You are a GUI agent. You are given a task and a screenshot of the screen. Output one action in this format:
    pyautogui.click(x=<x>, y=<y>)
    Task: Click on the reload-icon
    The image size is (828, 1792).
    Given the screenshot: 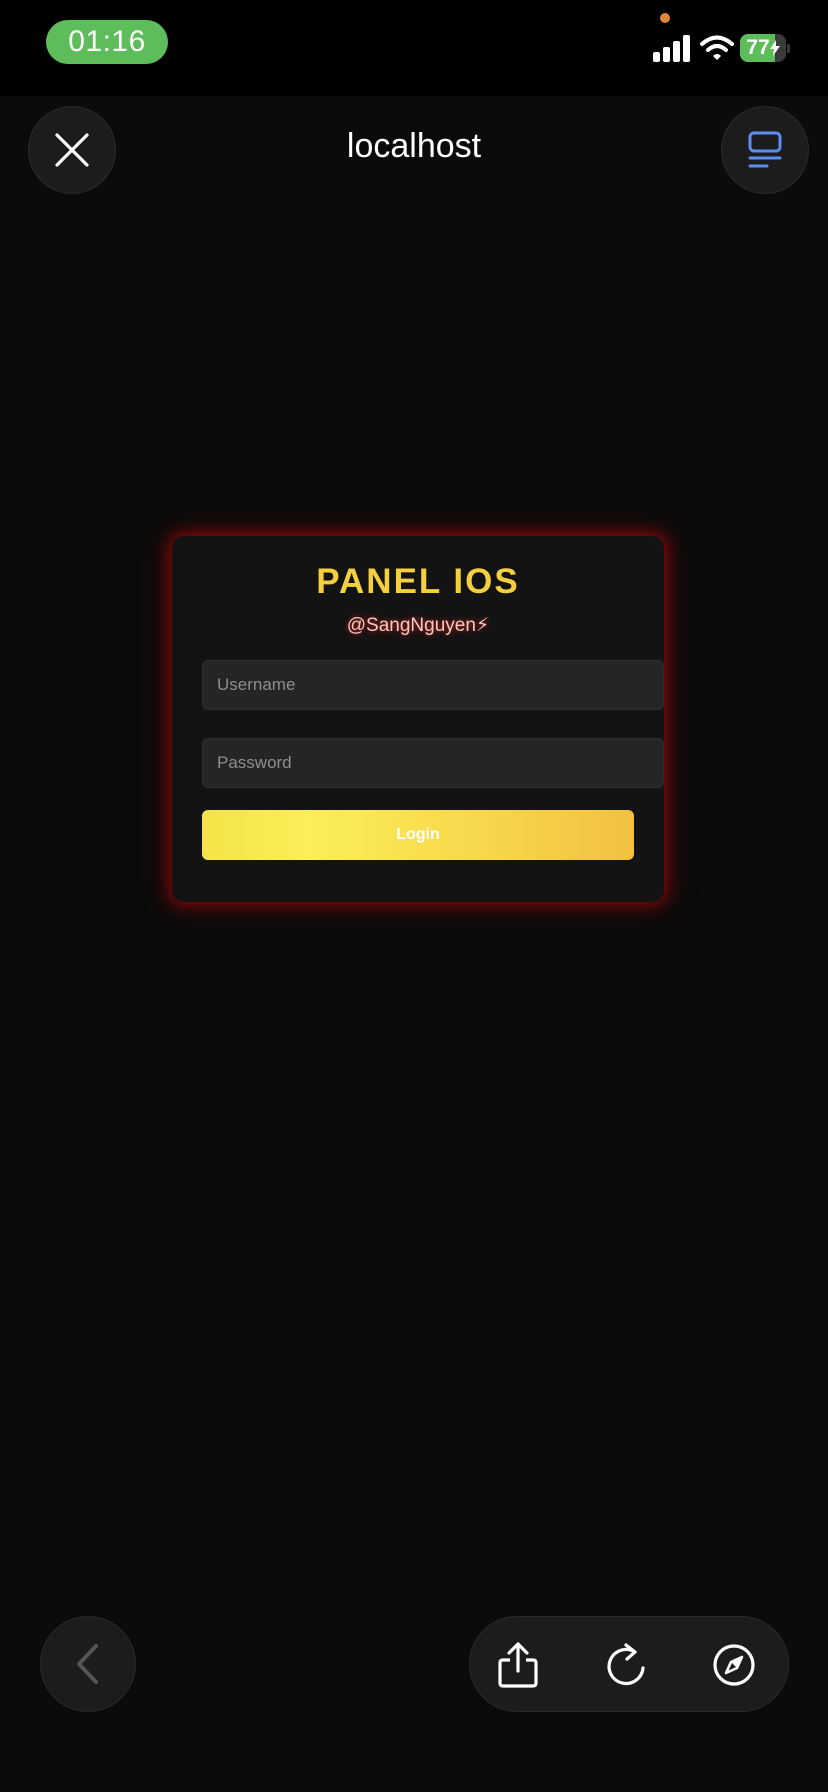 What is the action you would take?
    pyautogui.click(x=626, y=1664)
    